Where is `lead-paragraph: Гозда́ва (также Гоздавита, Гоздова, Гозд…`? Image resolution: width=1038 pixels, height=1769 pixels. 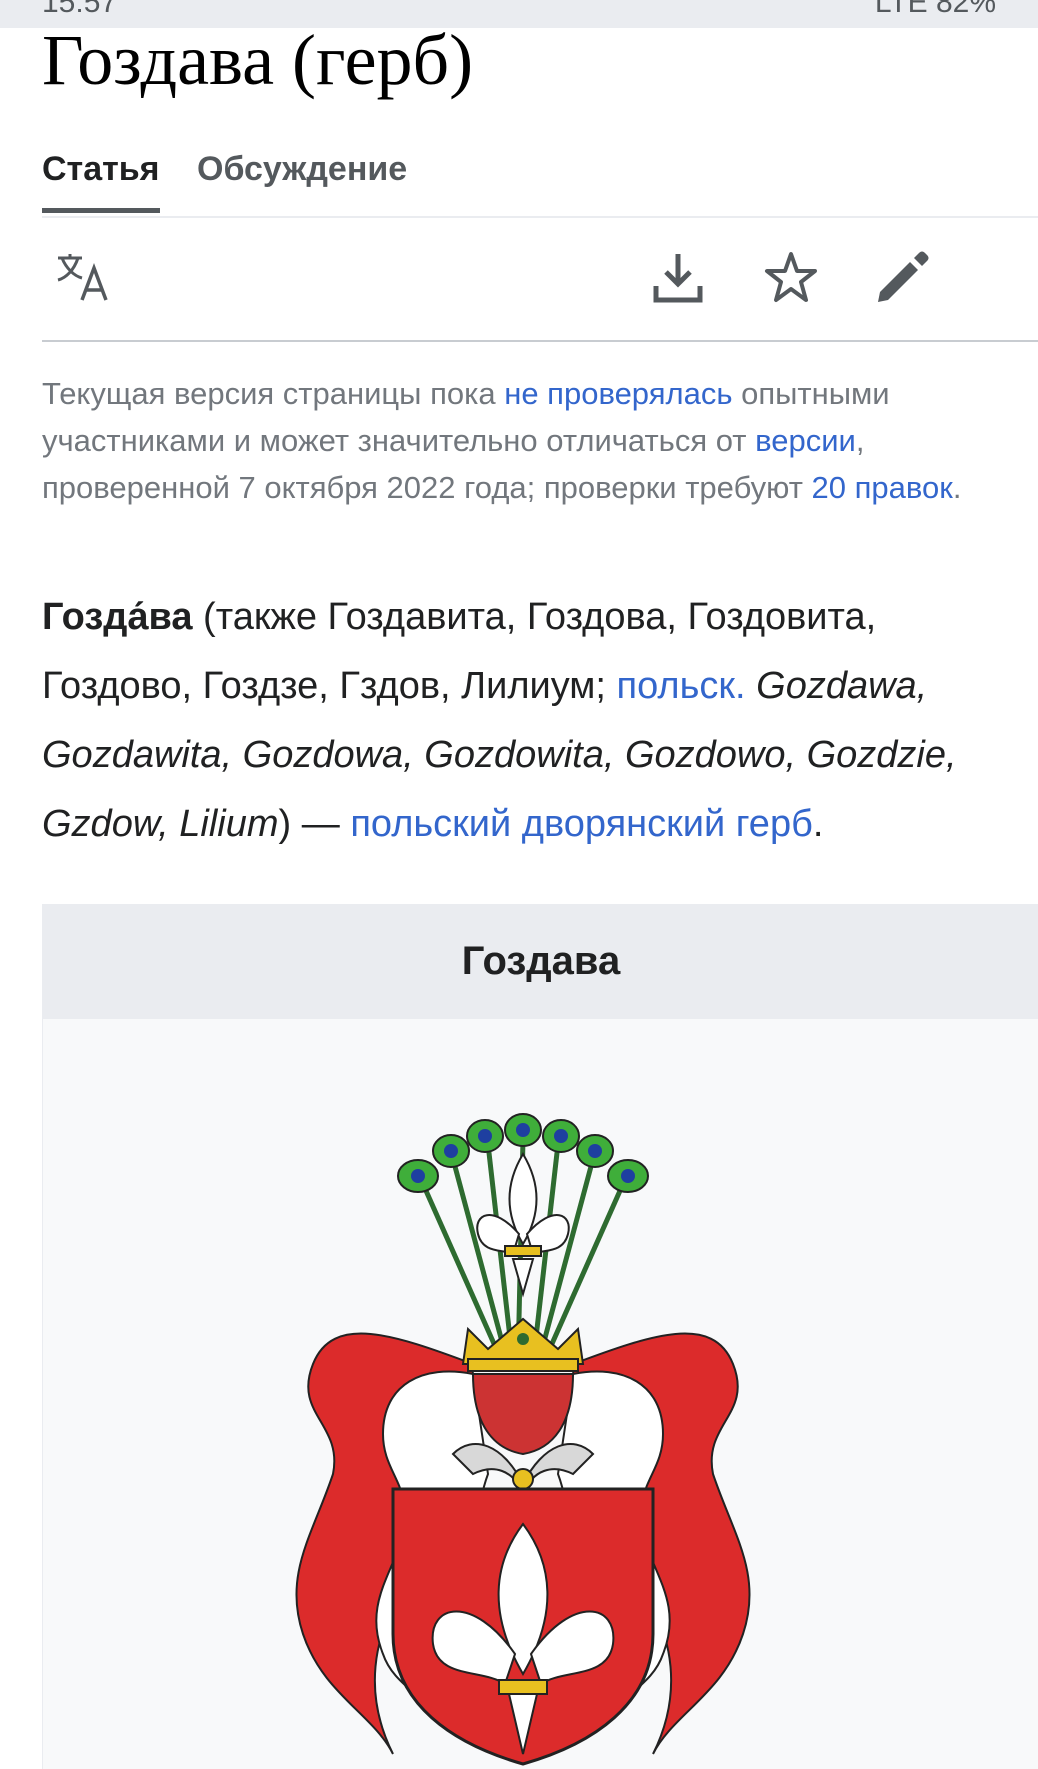 lead-paragraph: Гозда́ва (также Гоздавита, Гоздова, Гозд… is located at coordinates (537, 721).